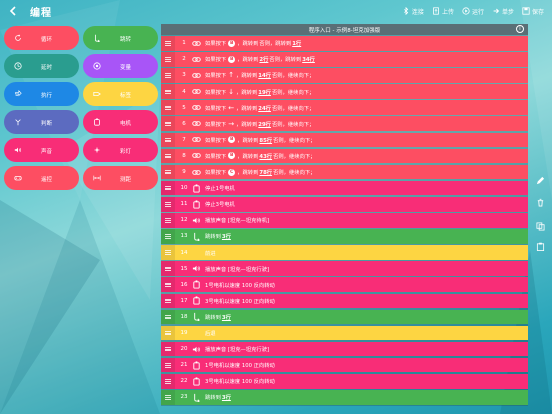 This screenshot has width=552, height=414. I want to click on copy-button, so click(540, 226).